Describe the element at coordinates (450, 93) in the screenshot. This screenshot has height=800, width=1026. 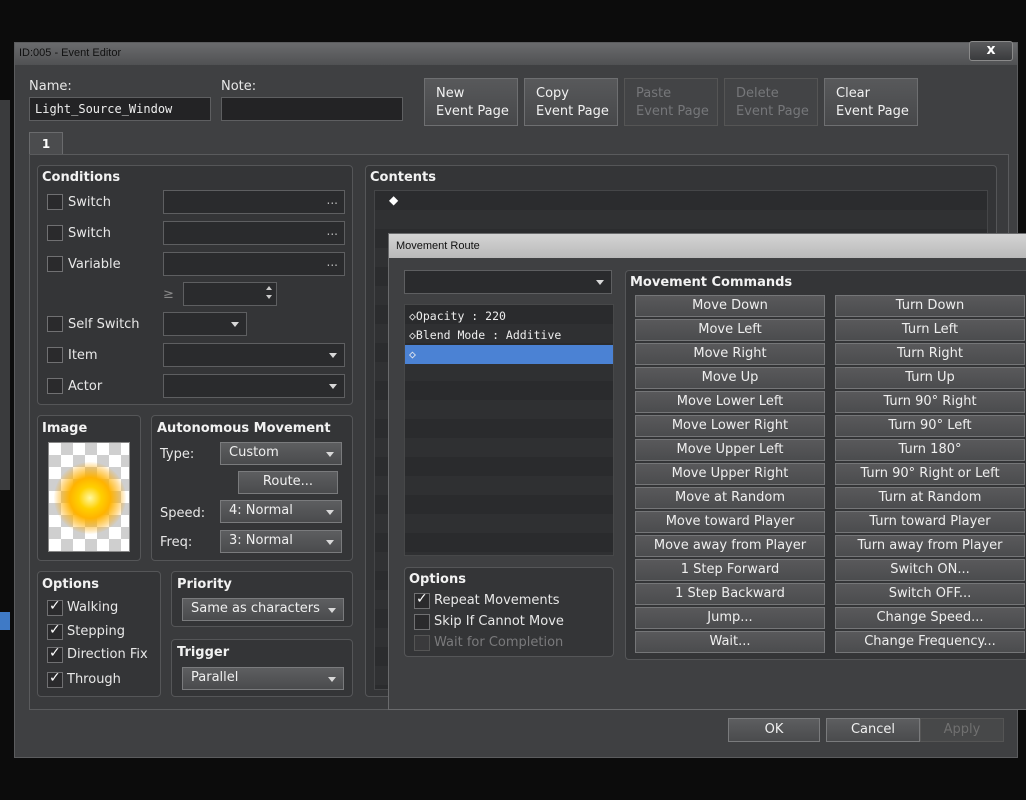
I see `button-line1: New` at that location.